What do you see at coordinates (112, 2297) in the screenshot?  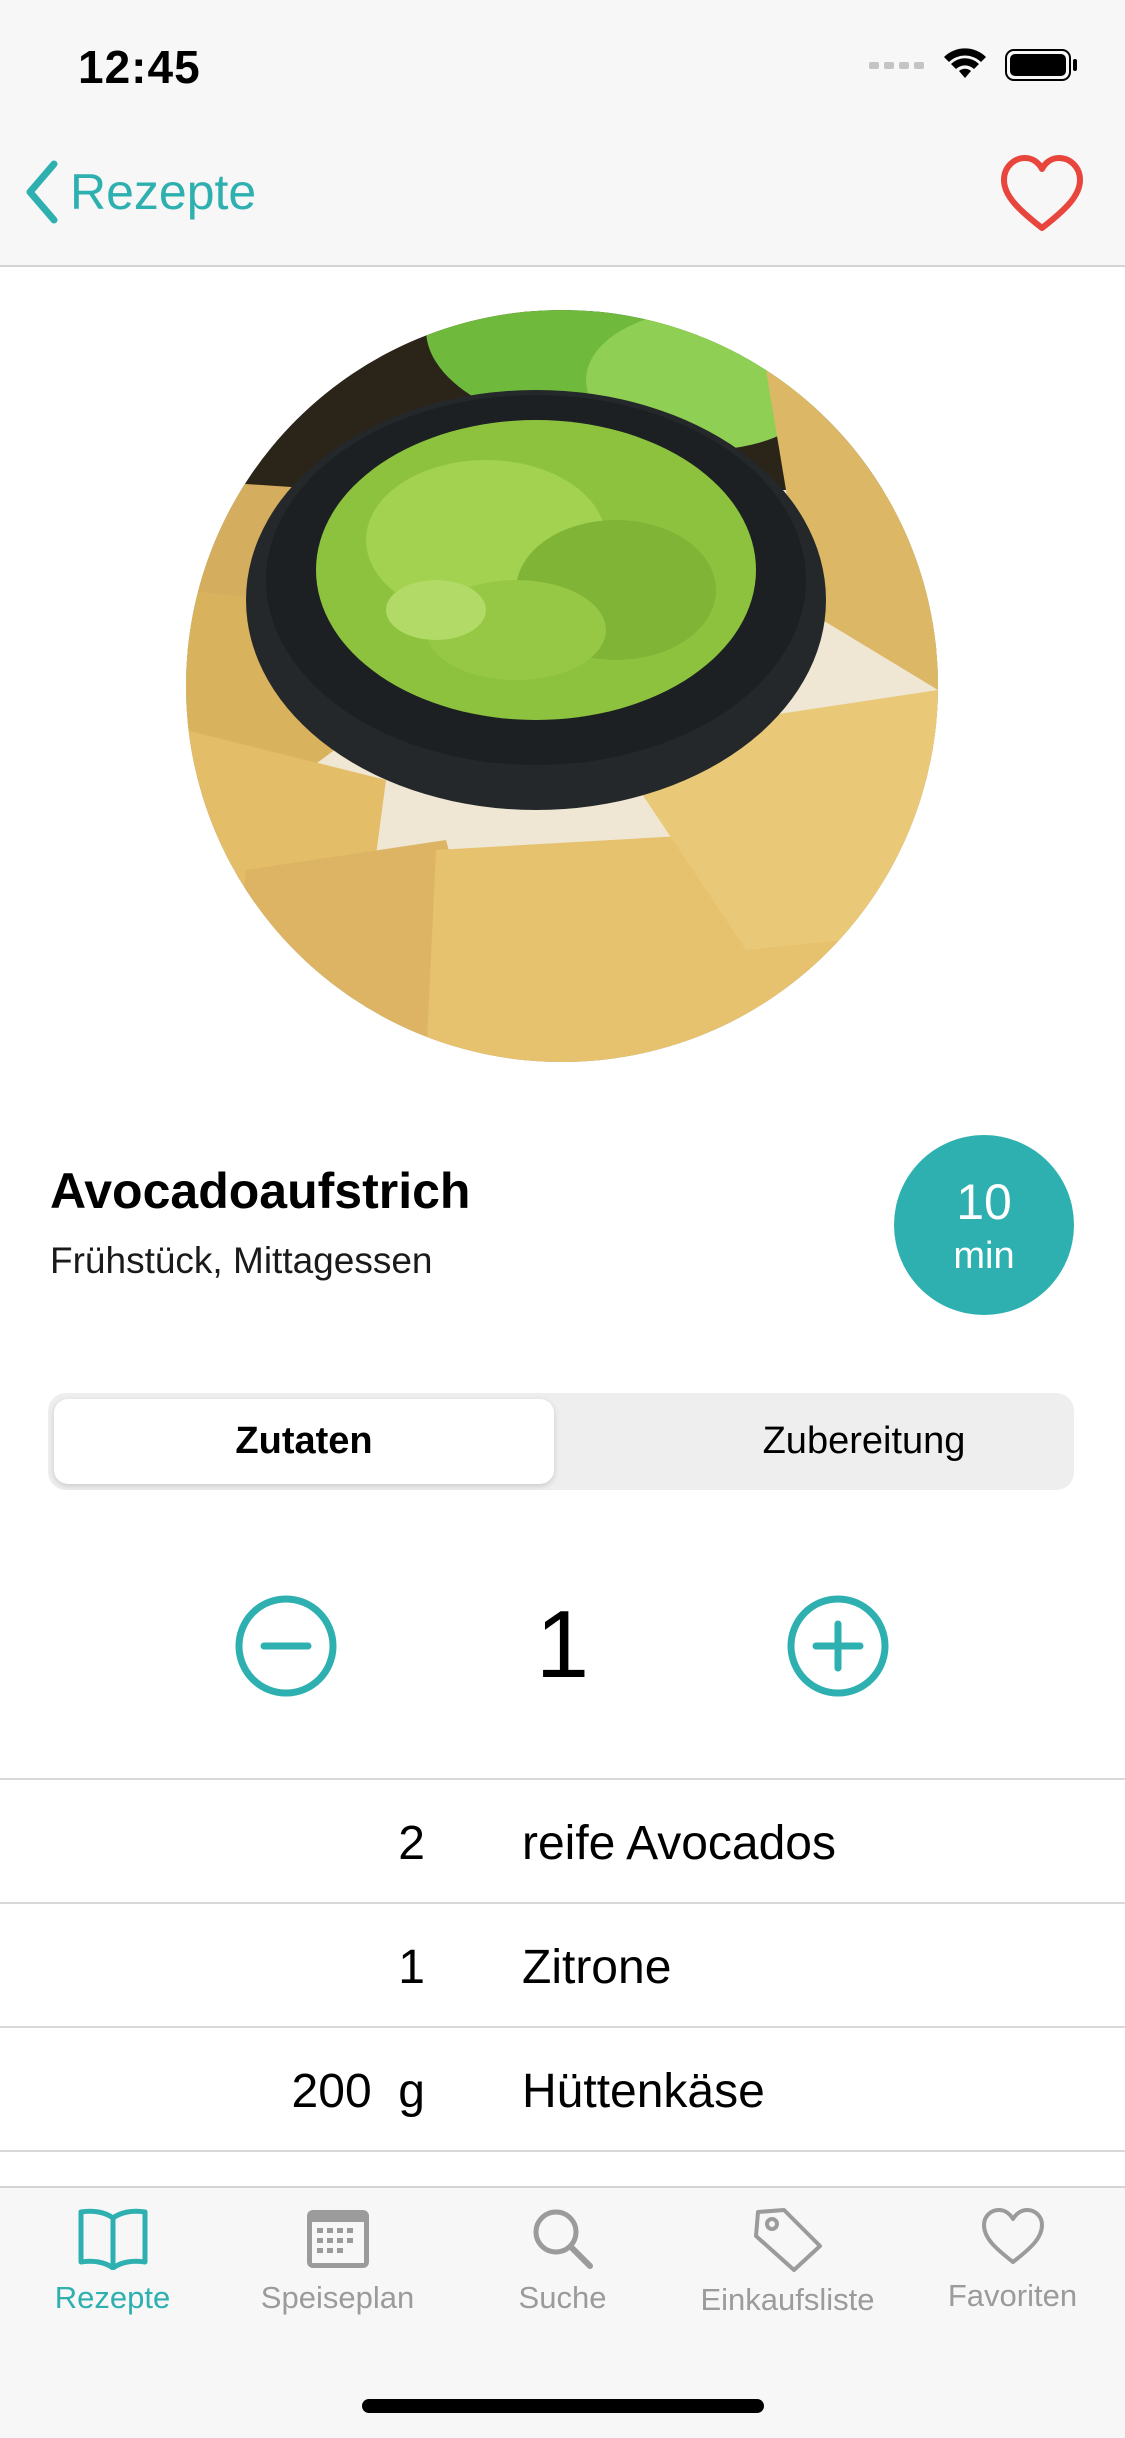 I see `tab-label: Rezepte` at bounding box center [112, 2297].